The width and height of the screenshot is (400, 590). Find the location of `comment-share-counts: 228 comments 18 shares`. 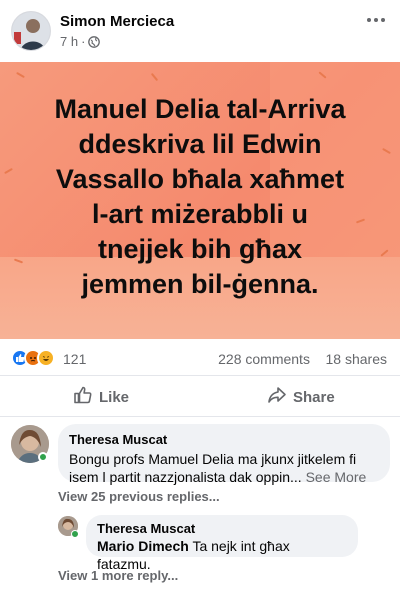

comment-share-counts: 228 comments 18 shares is located at coordinates (302, 359).